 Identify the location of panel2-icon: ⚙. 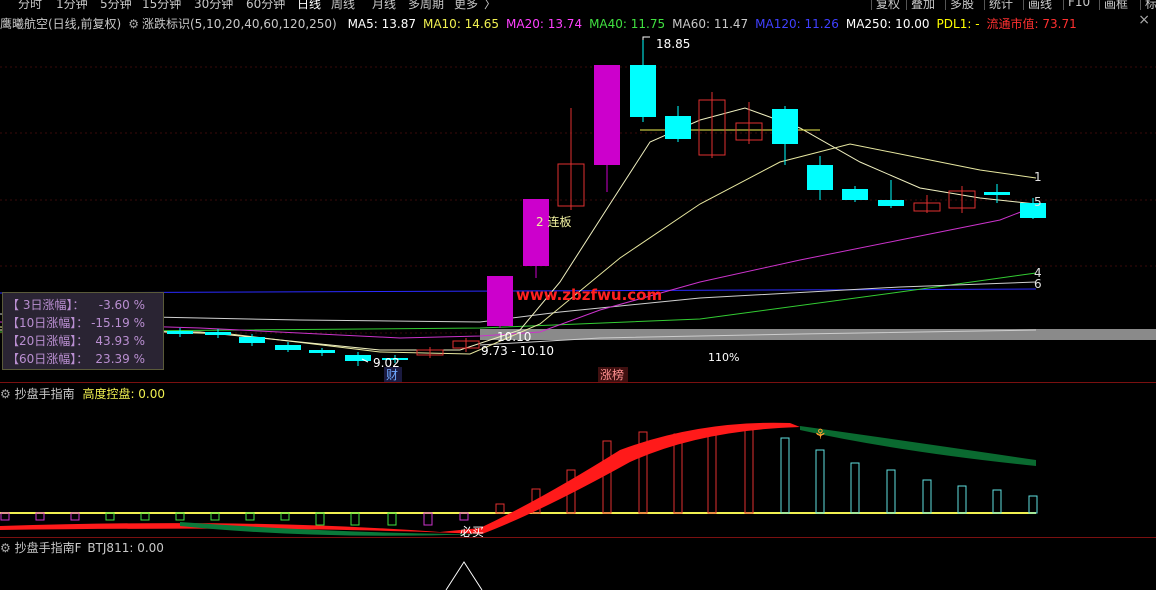
(5, 394).